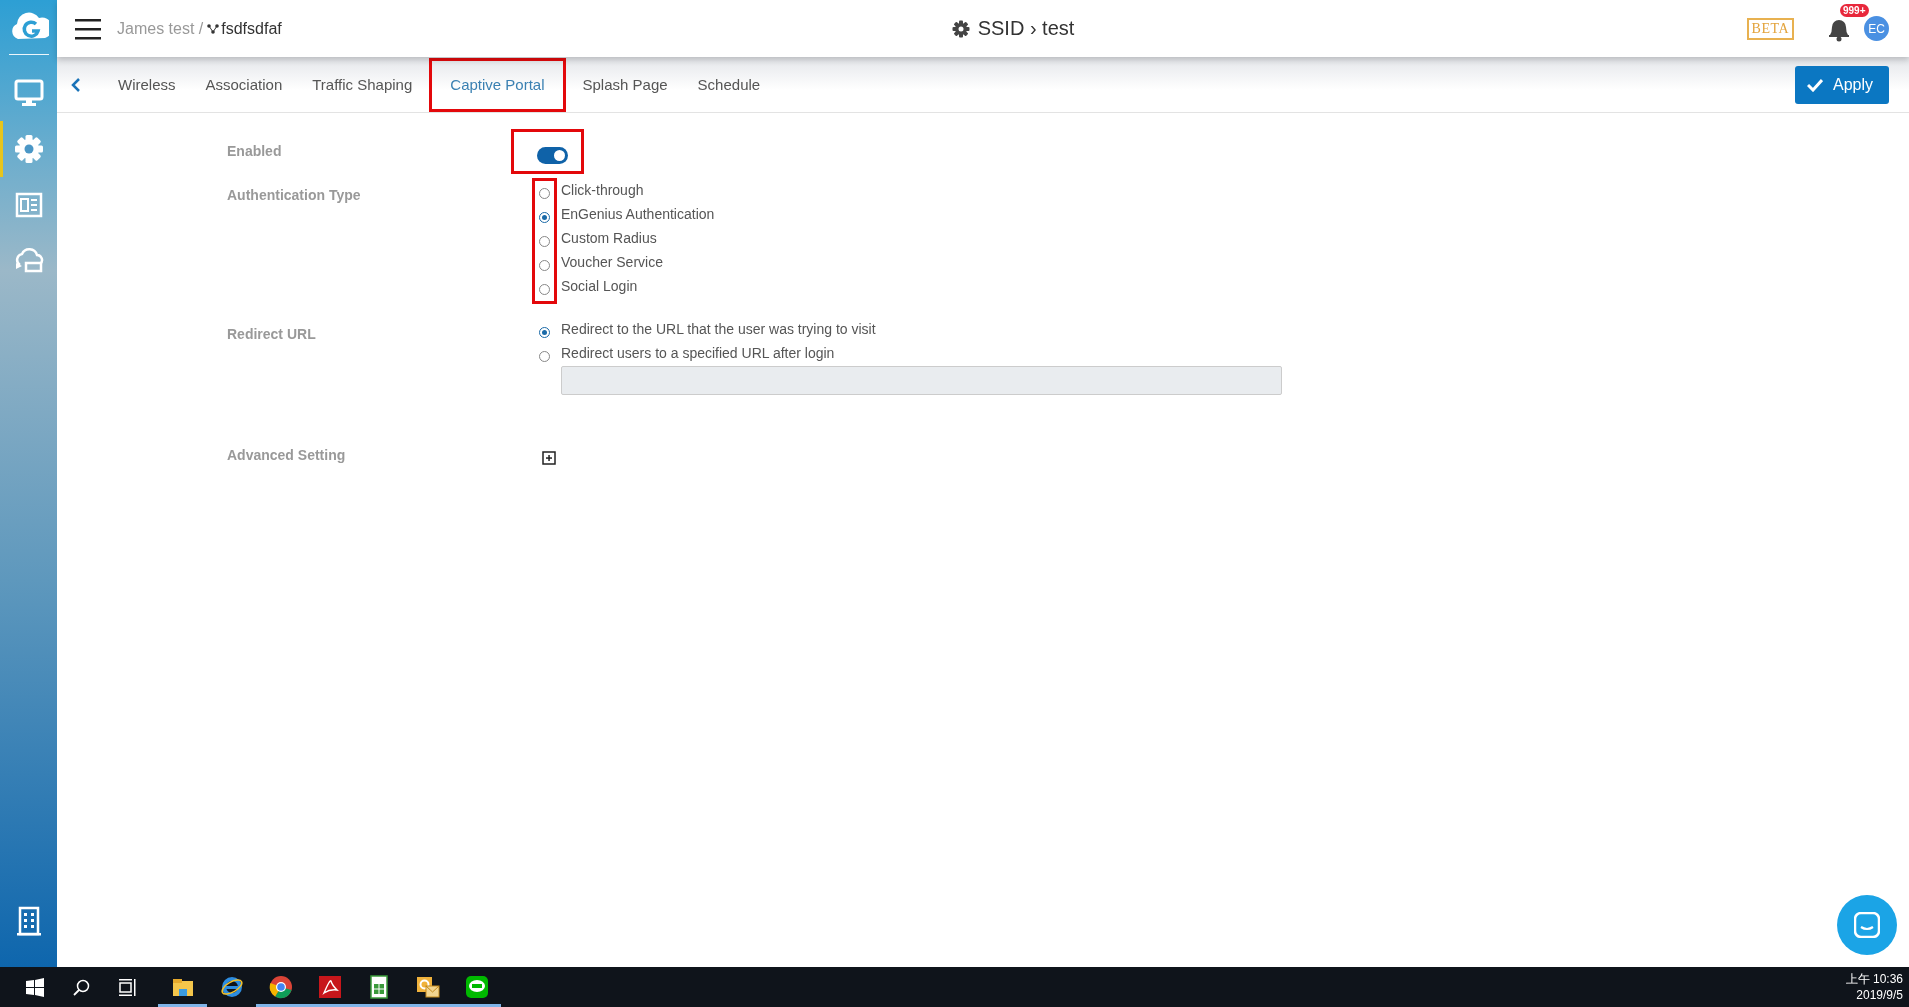  Describe the element at coordinates (255, 151) in the screenshot. I see `field-label: Enabled` at that location.